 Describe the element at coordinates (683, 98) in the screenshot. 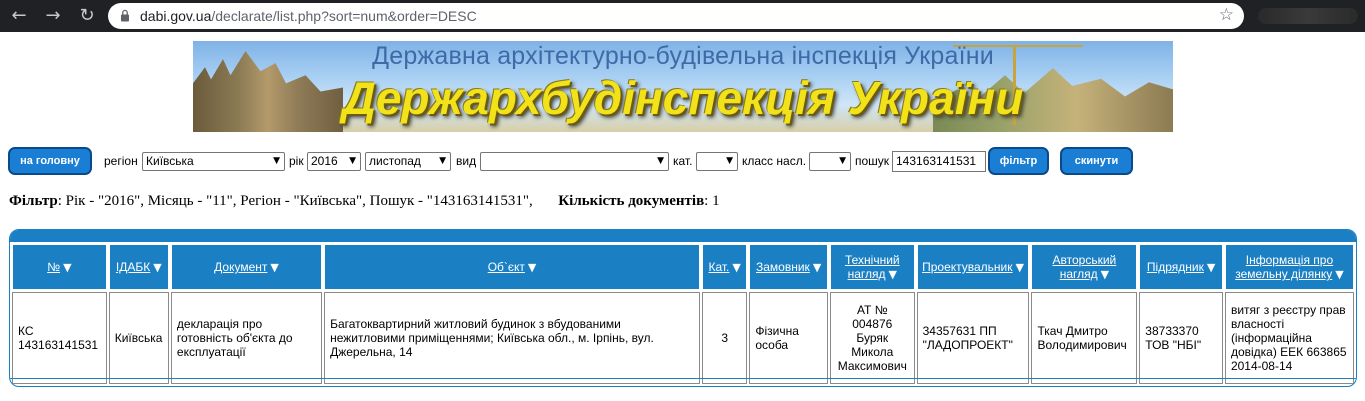

I see `banner-title: Держархбудінспекція України` at that location.